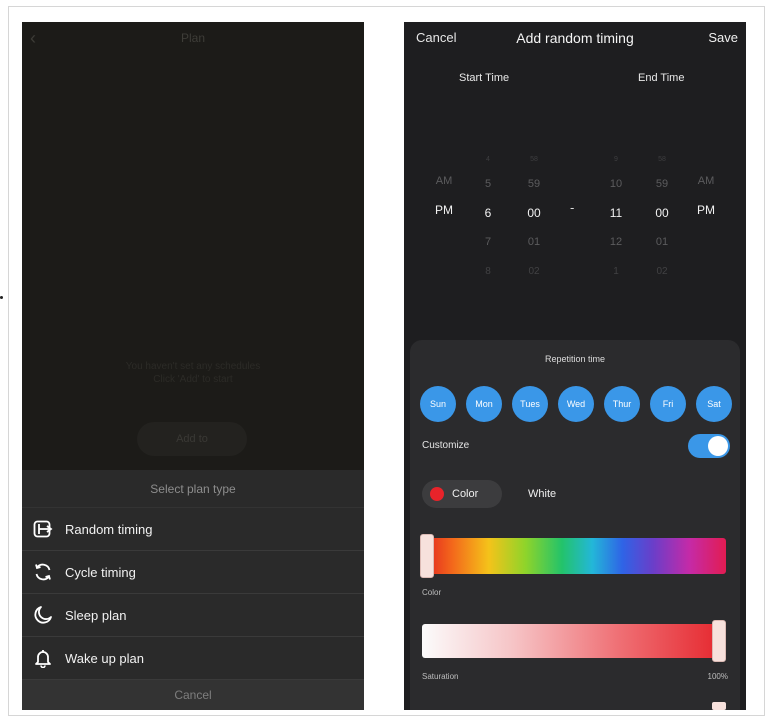 This screenshot has height=720, width=769. I want to click on empty-state-line-1: You haven't set any schedules, so click(193, 366).